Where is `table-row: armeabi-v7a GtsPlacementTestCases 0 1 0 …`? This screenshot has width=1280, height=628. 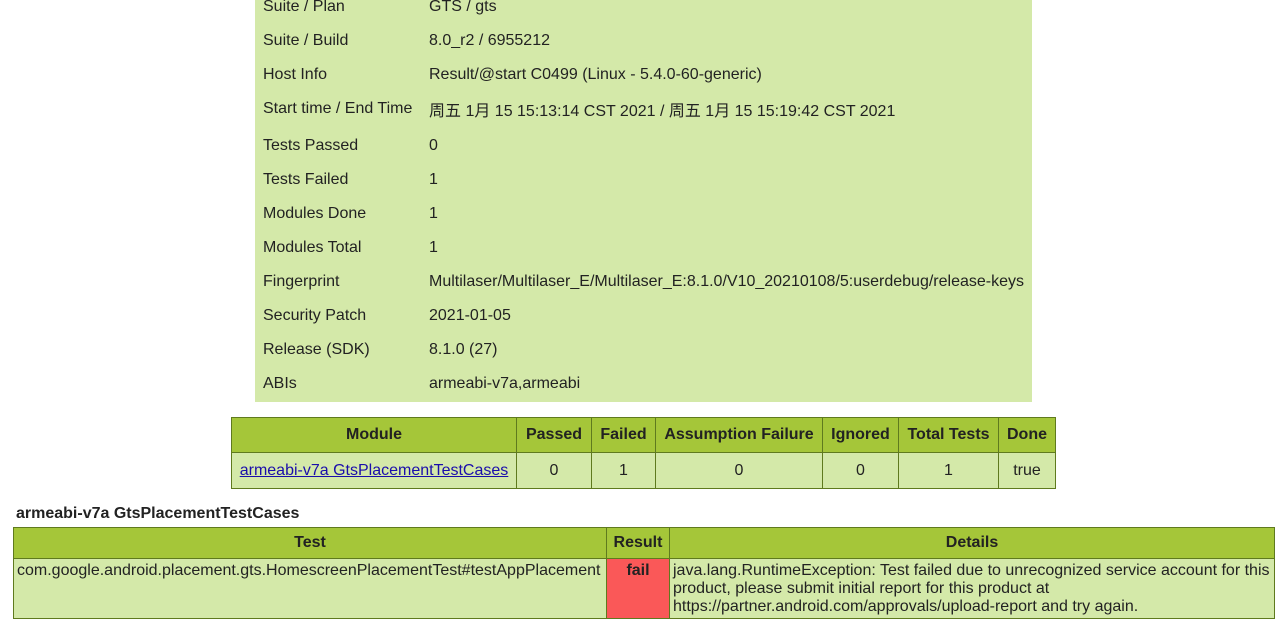 table-row: armeabi-v7a GtsPlacementTestCases 0 1 0 … is located at coordinates (643, 470).